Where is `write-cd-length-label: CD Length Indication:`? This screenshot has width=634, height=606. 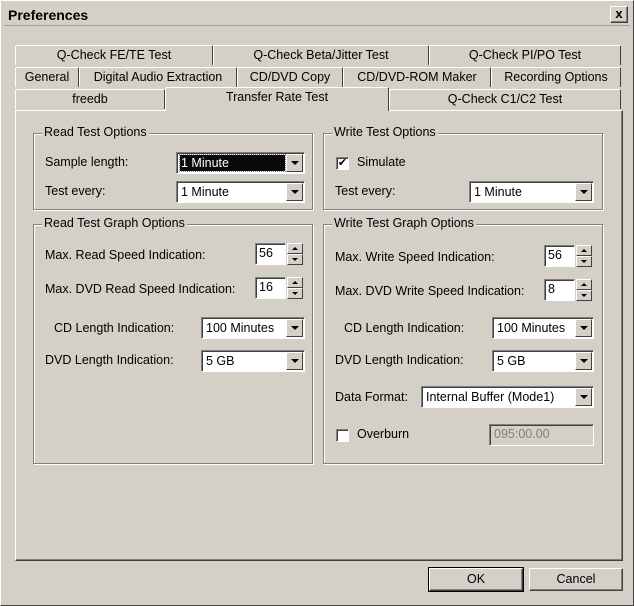
write-cd-length-label: CD Length Indication: is located at coordinates (404, 328).